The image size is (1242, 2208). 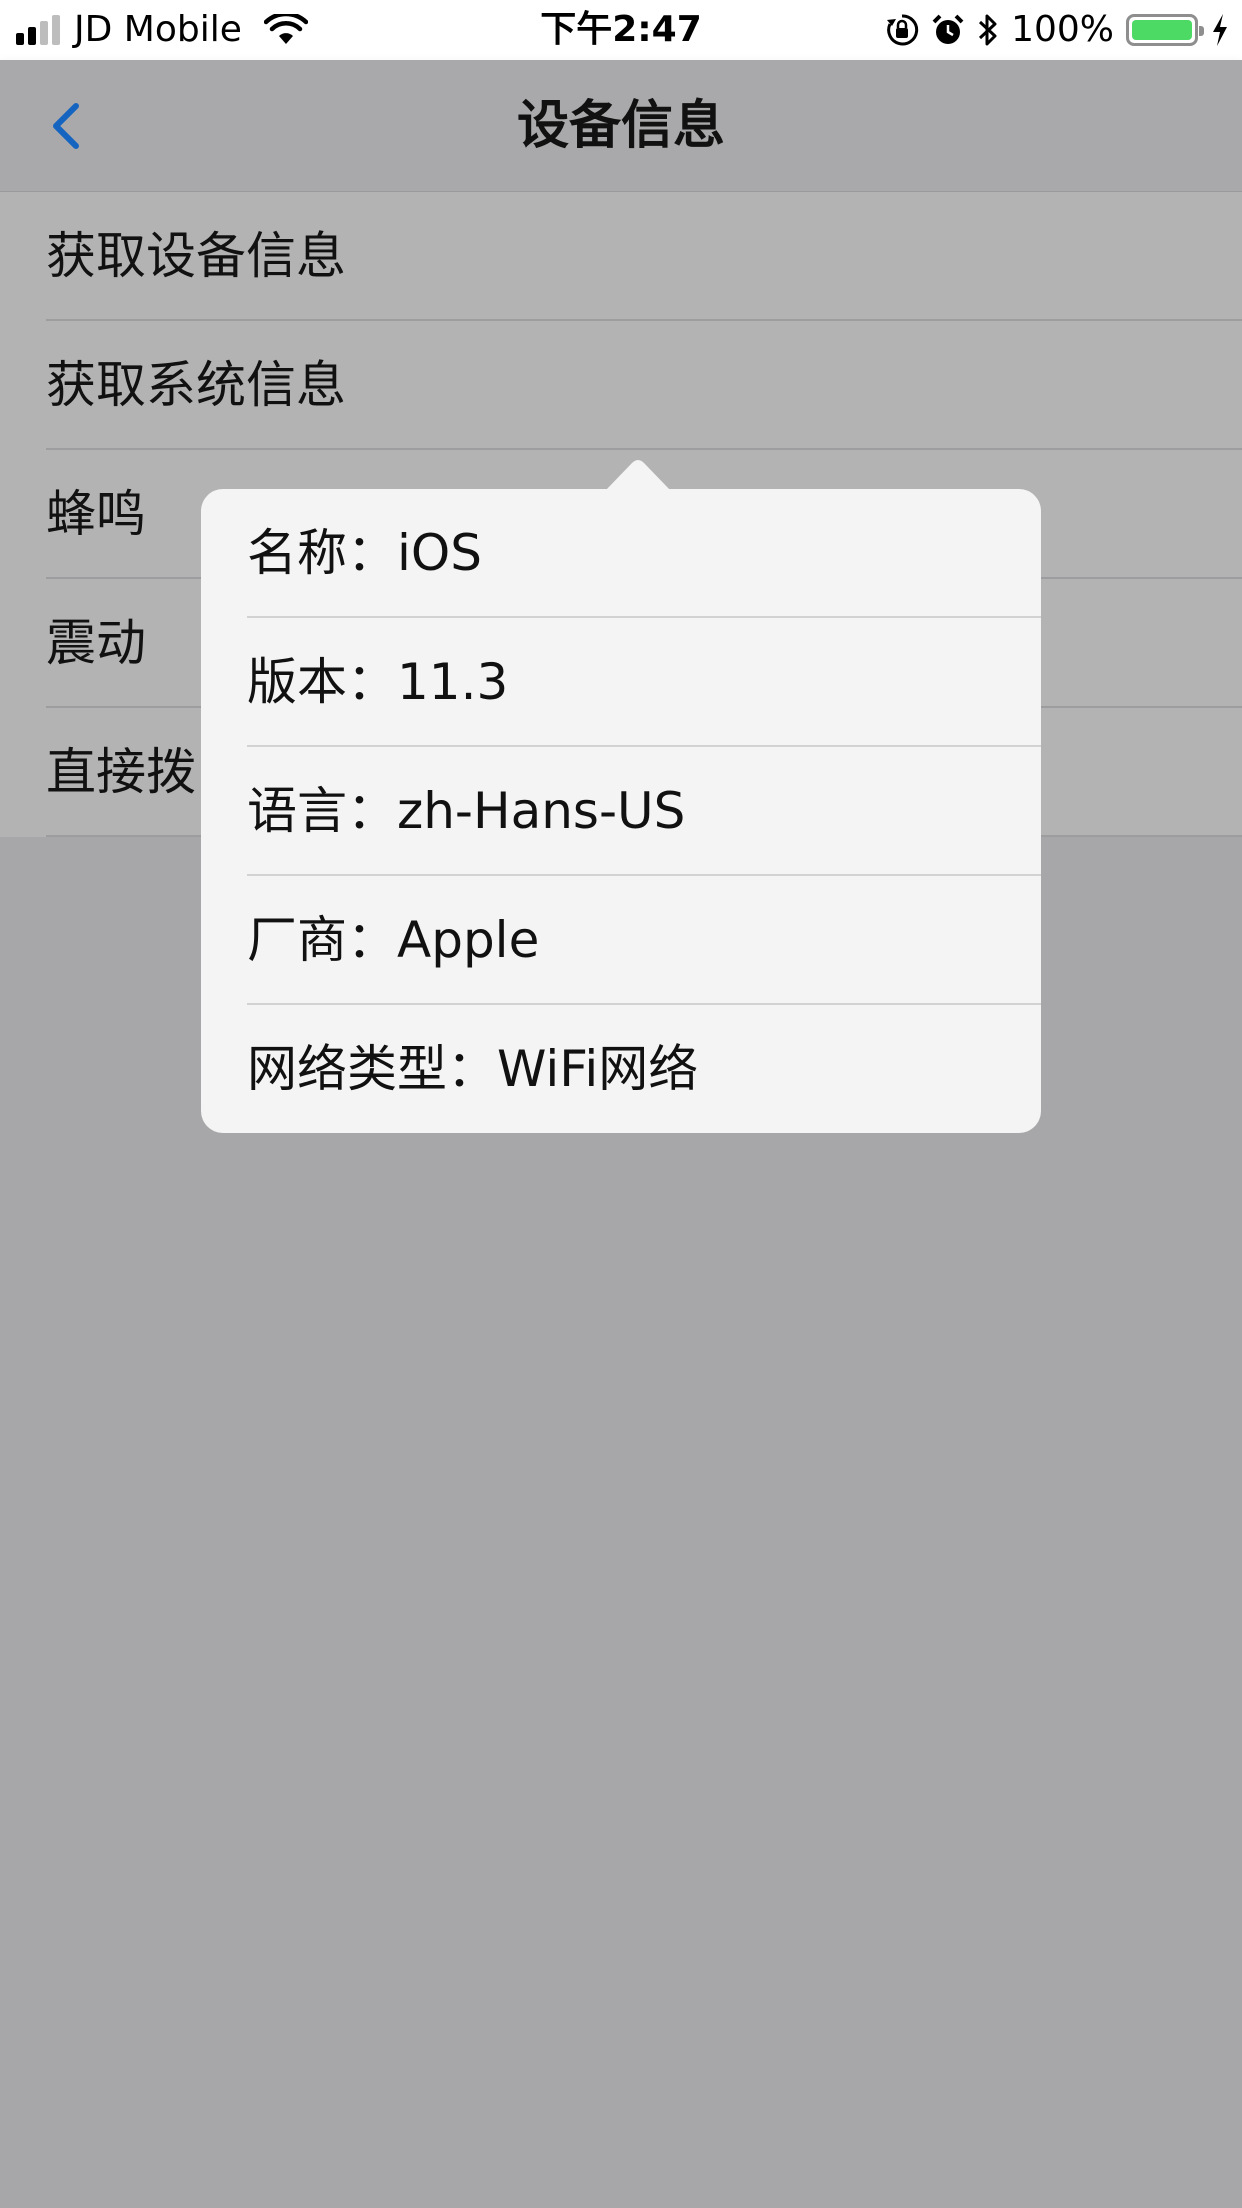 I want to click on battery-icon, so click(x=1165, y=30).